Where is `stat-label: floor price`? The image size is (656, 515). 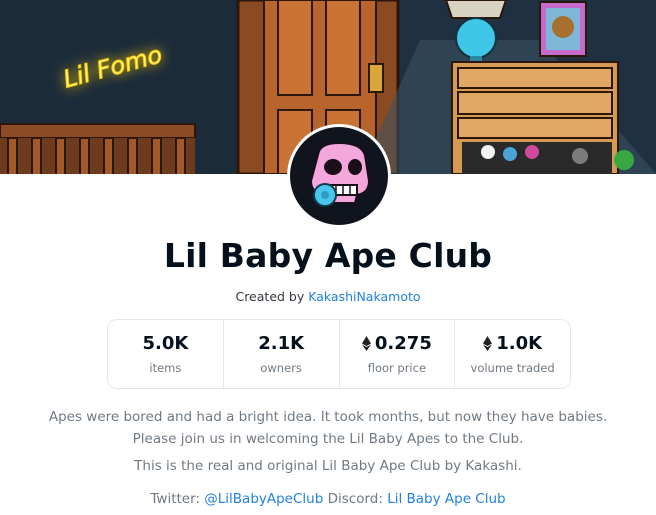
stat-label: floor price is located at coordinates (397, 368).